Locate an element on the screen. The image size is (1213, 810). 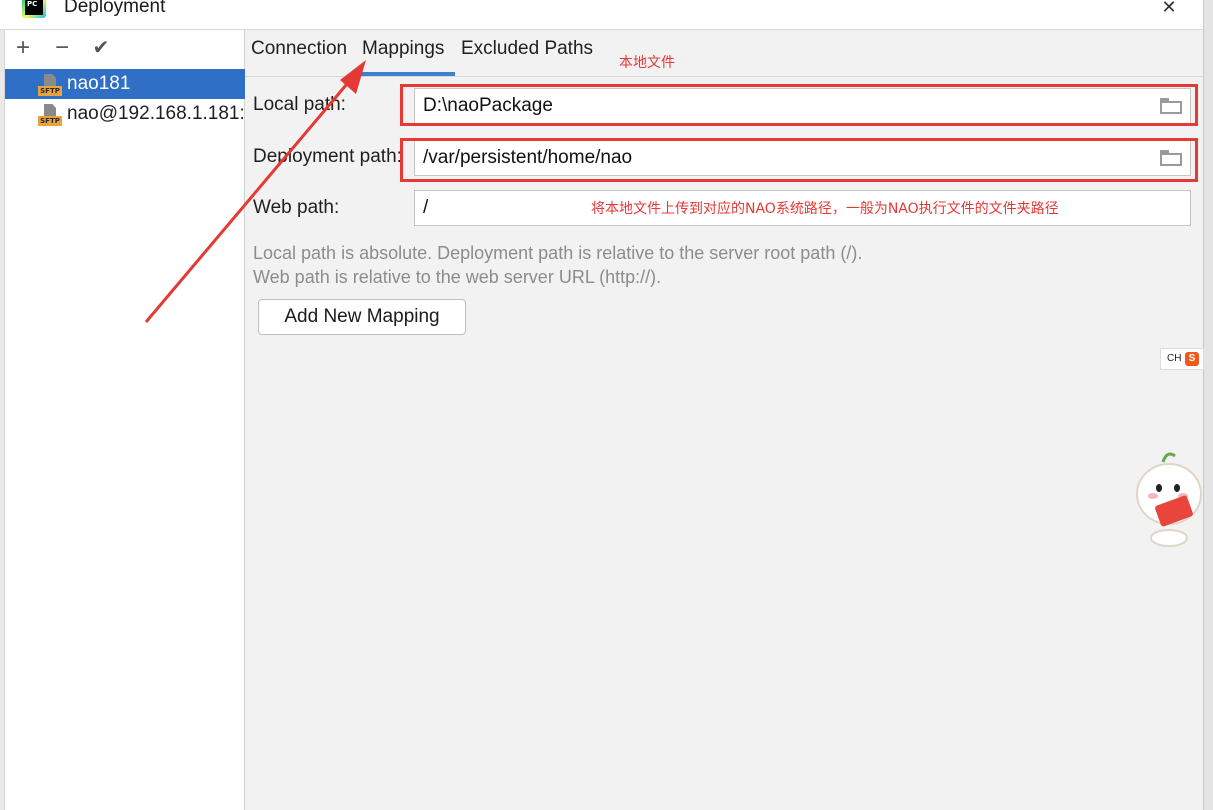
mascot-sticker-icon is located at coordinates (1169, 499).